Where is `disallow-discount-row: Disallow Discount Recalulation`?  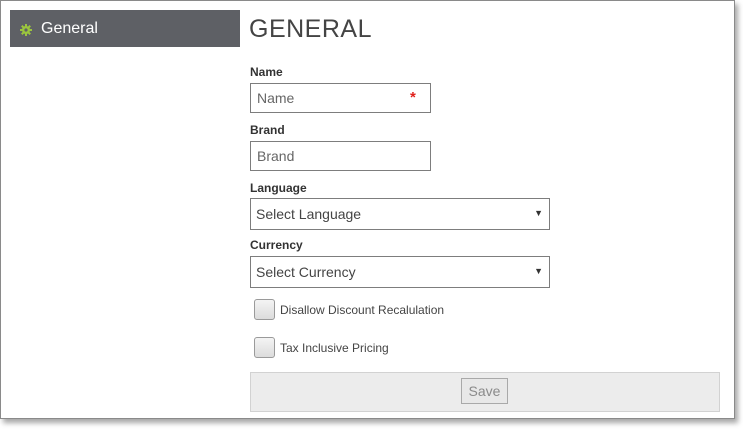 disallow-discount-row: Disallow Discount Recalulation is located at coordinates (349, 309).